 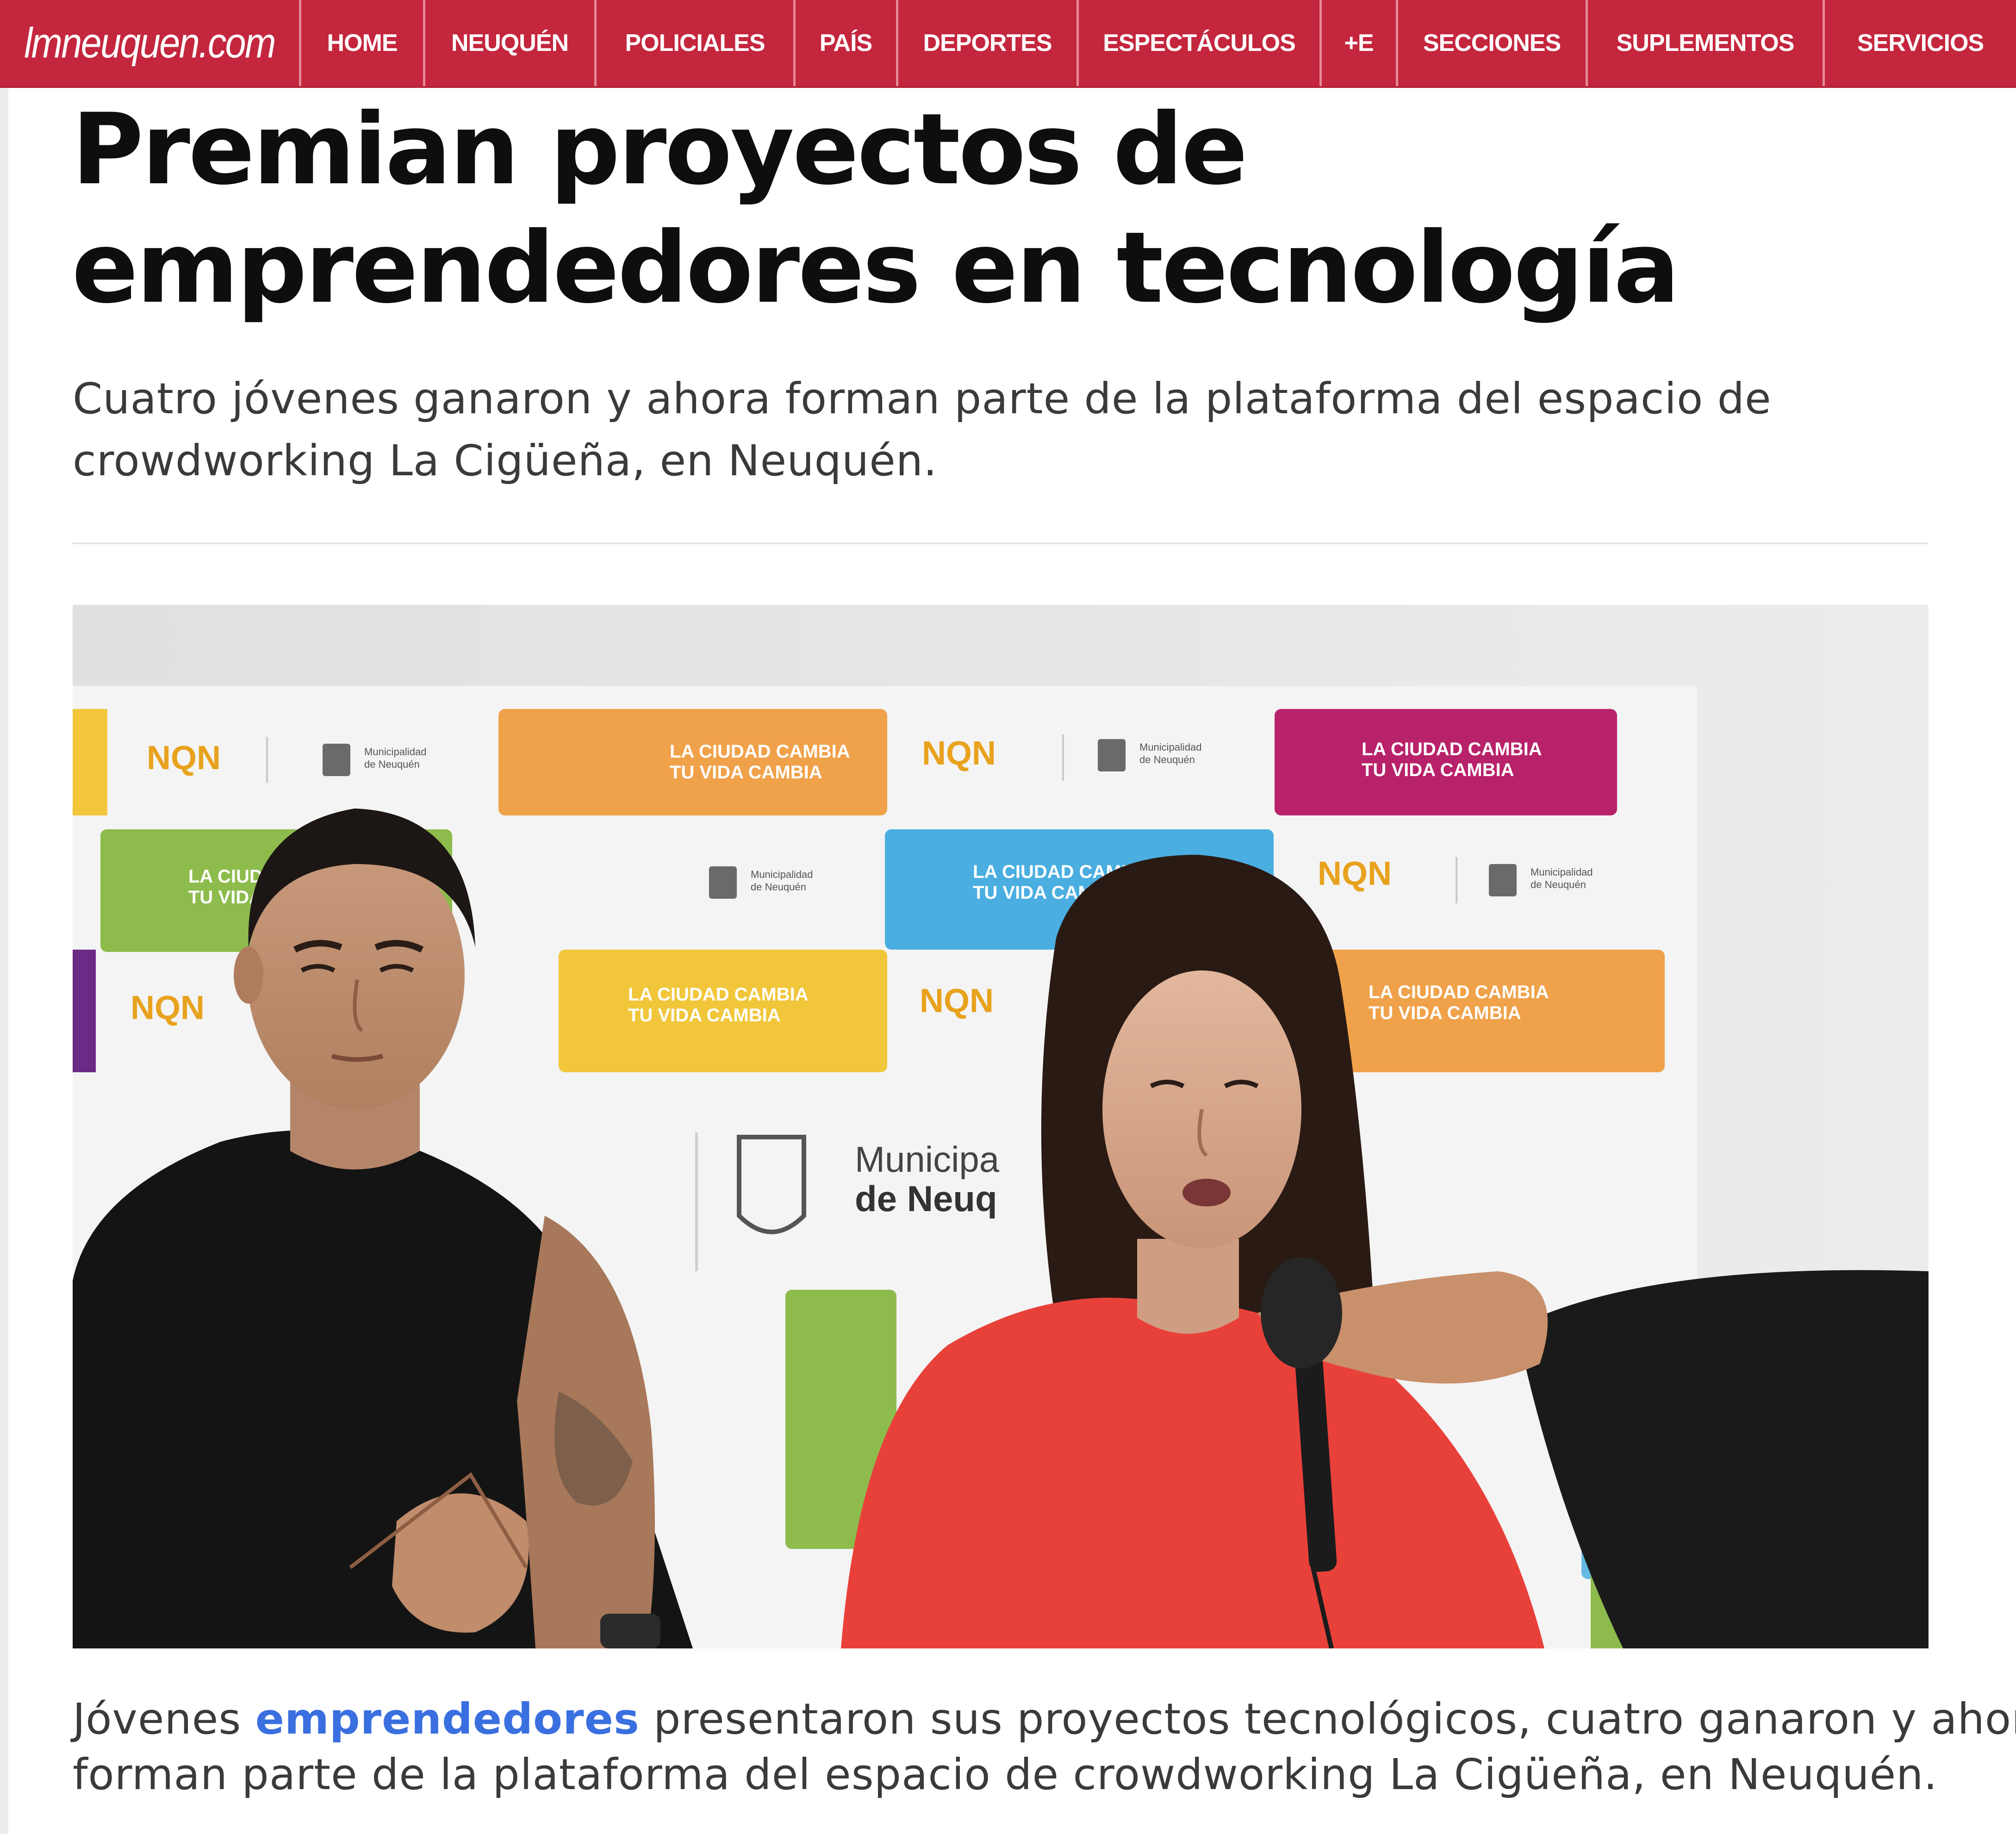 What do you see at coordinates (149, 43) in the screenshot?
I see `site-logo: lmneuquen.com` at bounding box center [149, 43].